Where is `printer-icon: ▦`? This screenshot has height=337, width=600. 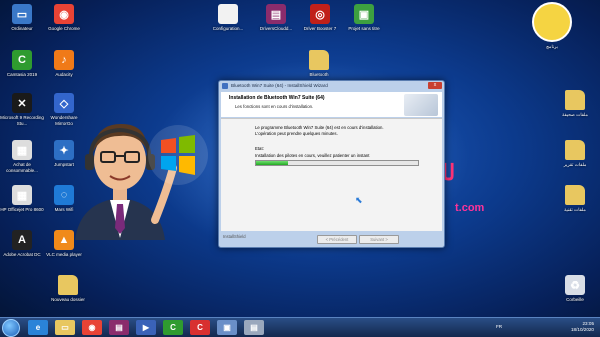
printer-icon: ▦ is located at coordinates (22, 150).